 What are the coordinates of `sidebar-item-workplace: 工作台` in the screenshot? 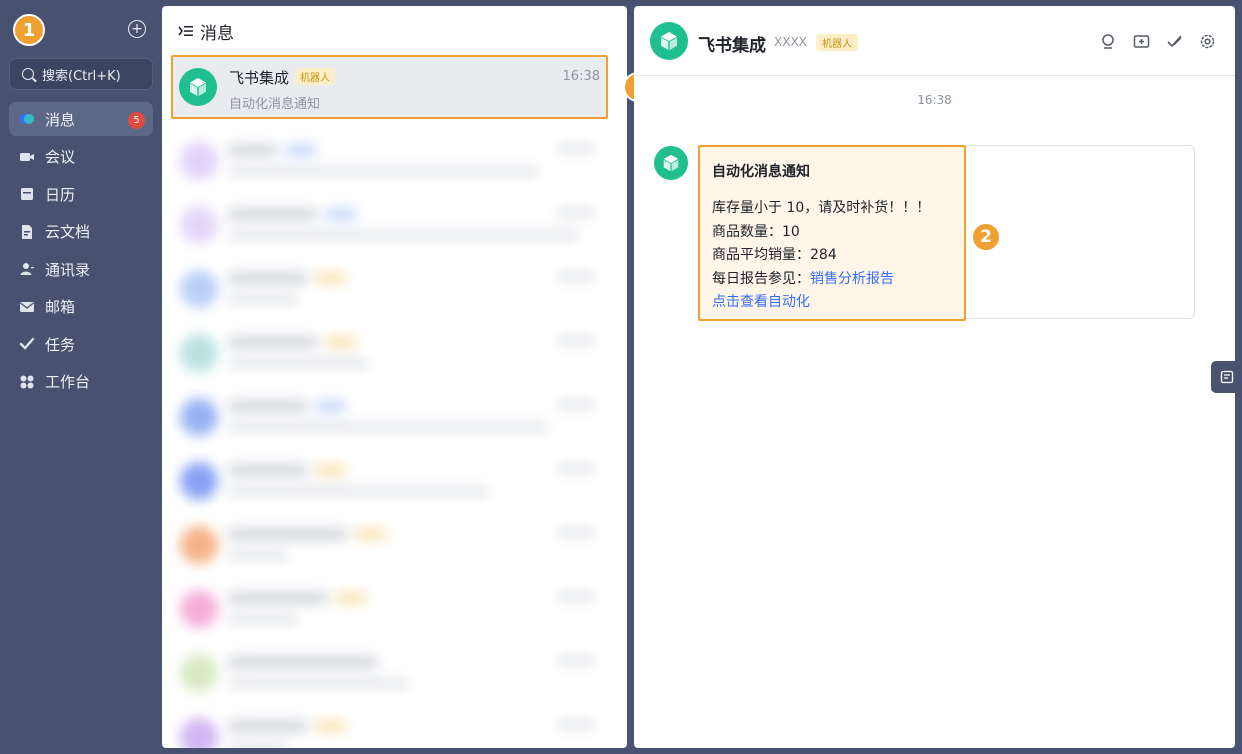 It's located at (81, 382).